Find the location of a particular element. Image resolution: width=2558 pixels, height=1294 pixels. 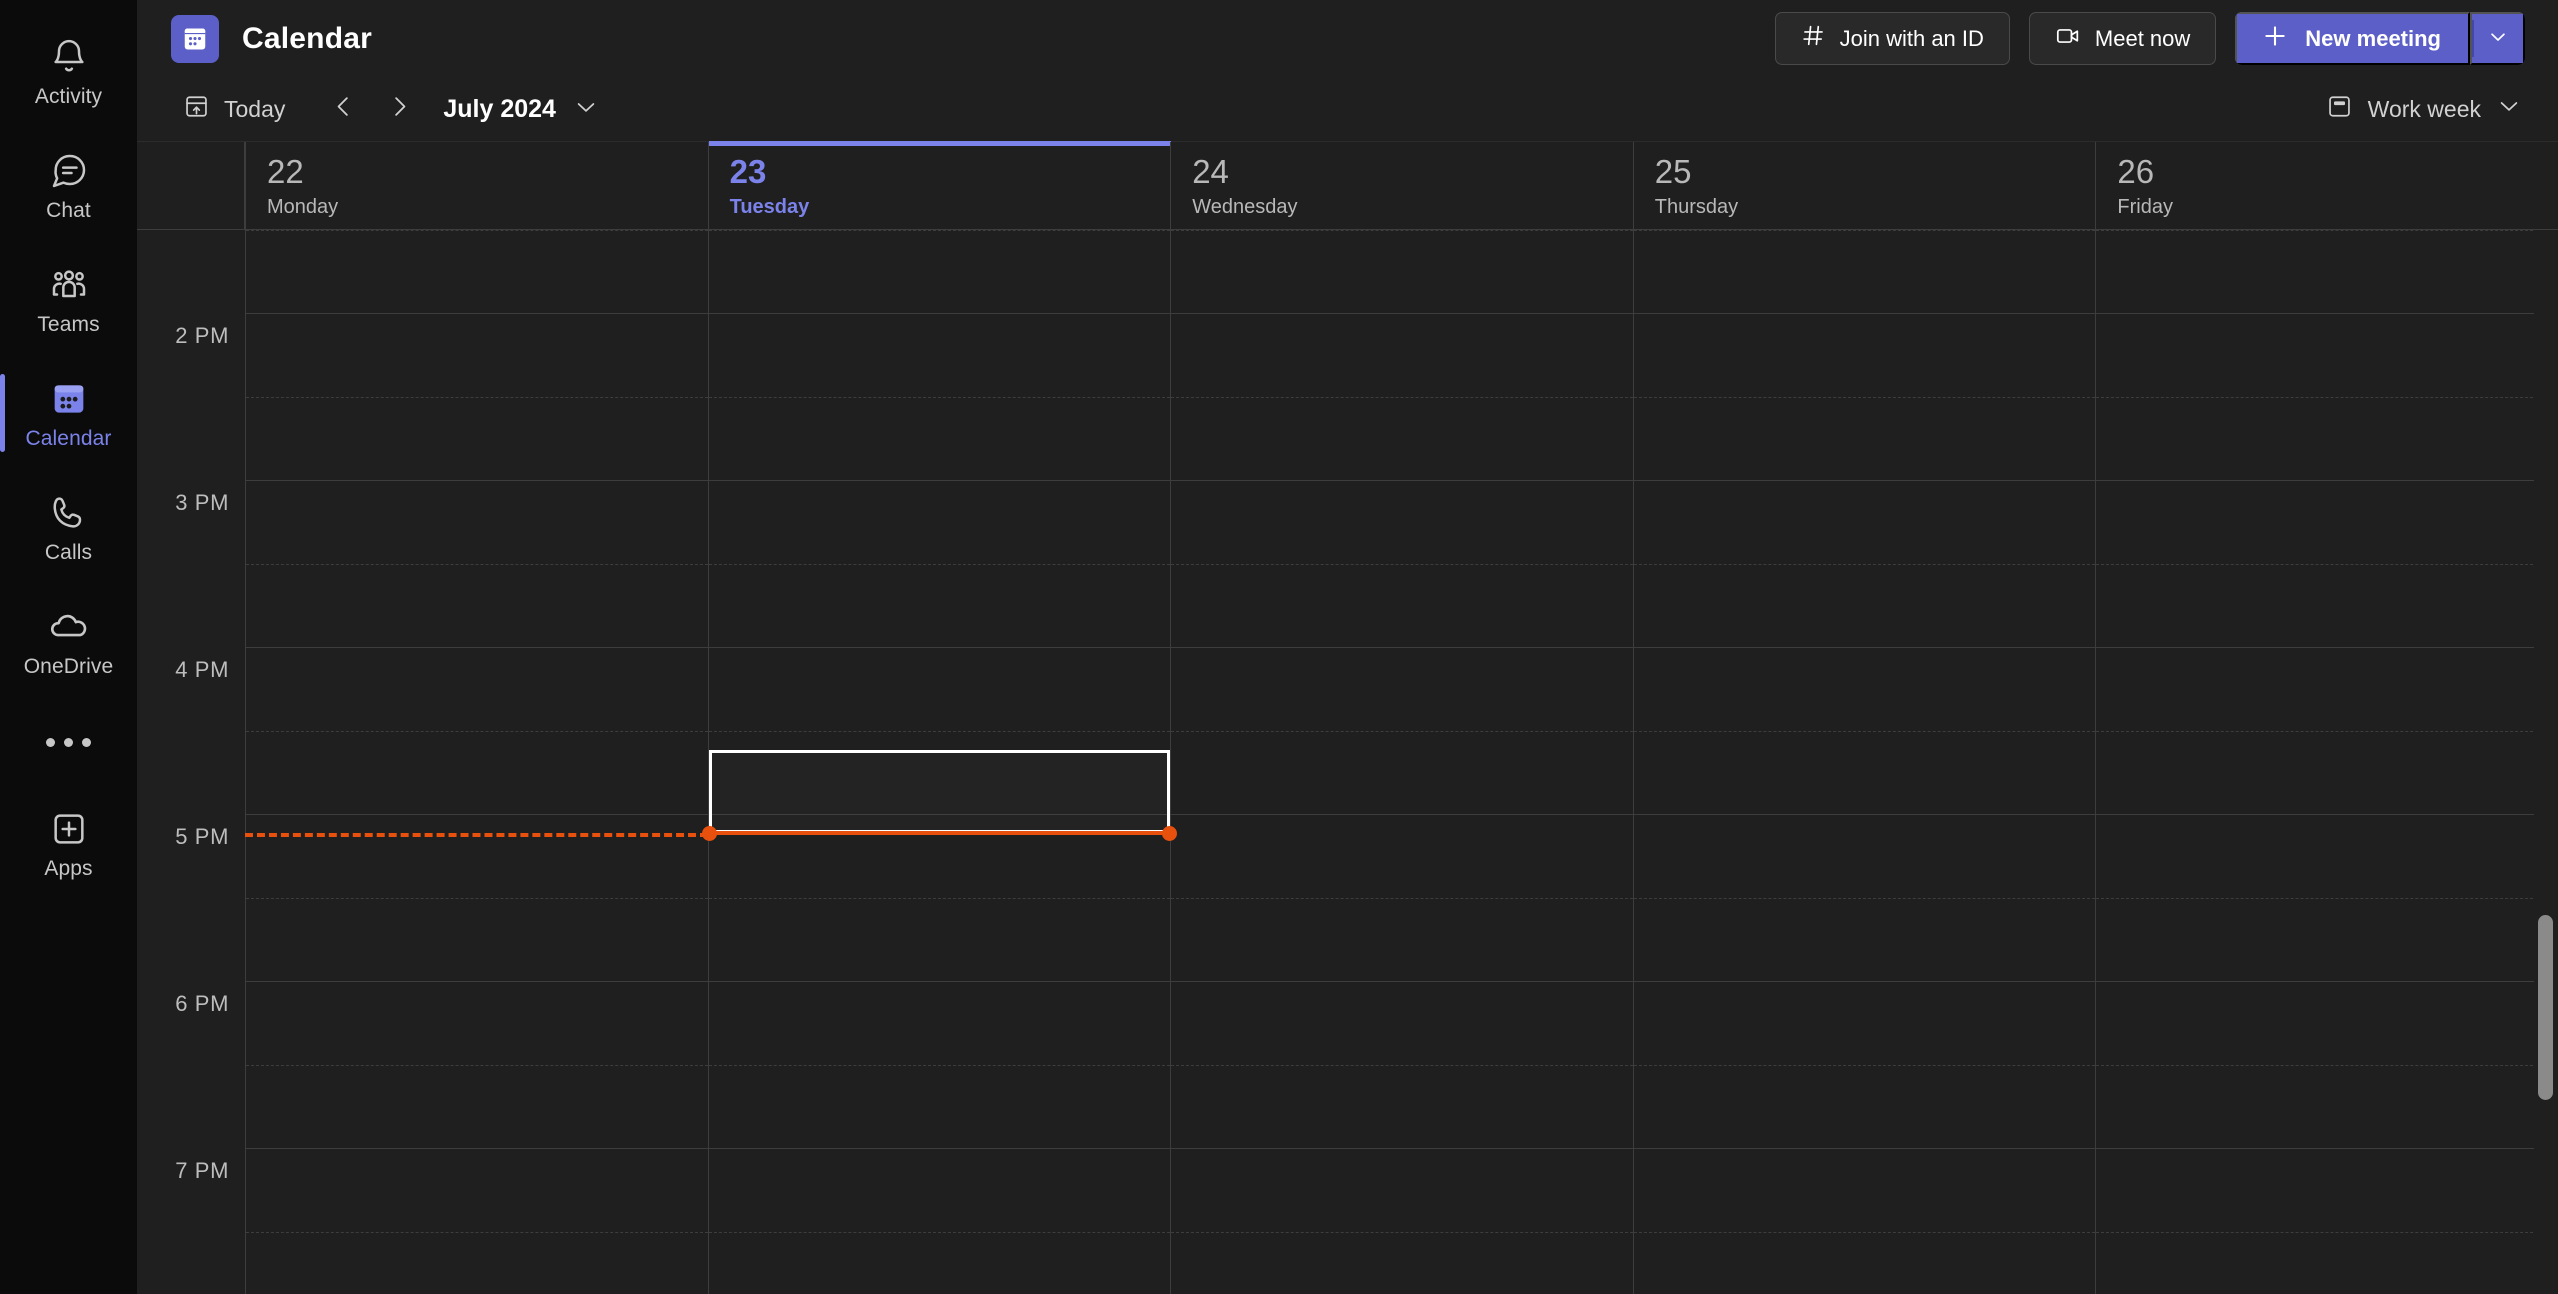

join-with-id-button: Join with an ID is located at coordinates (1892, 38).